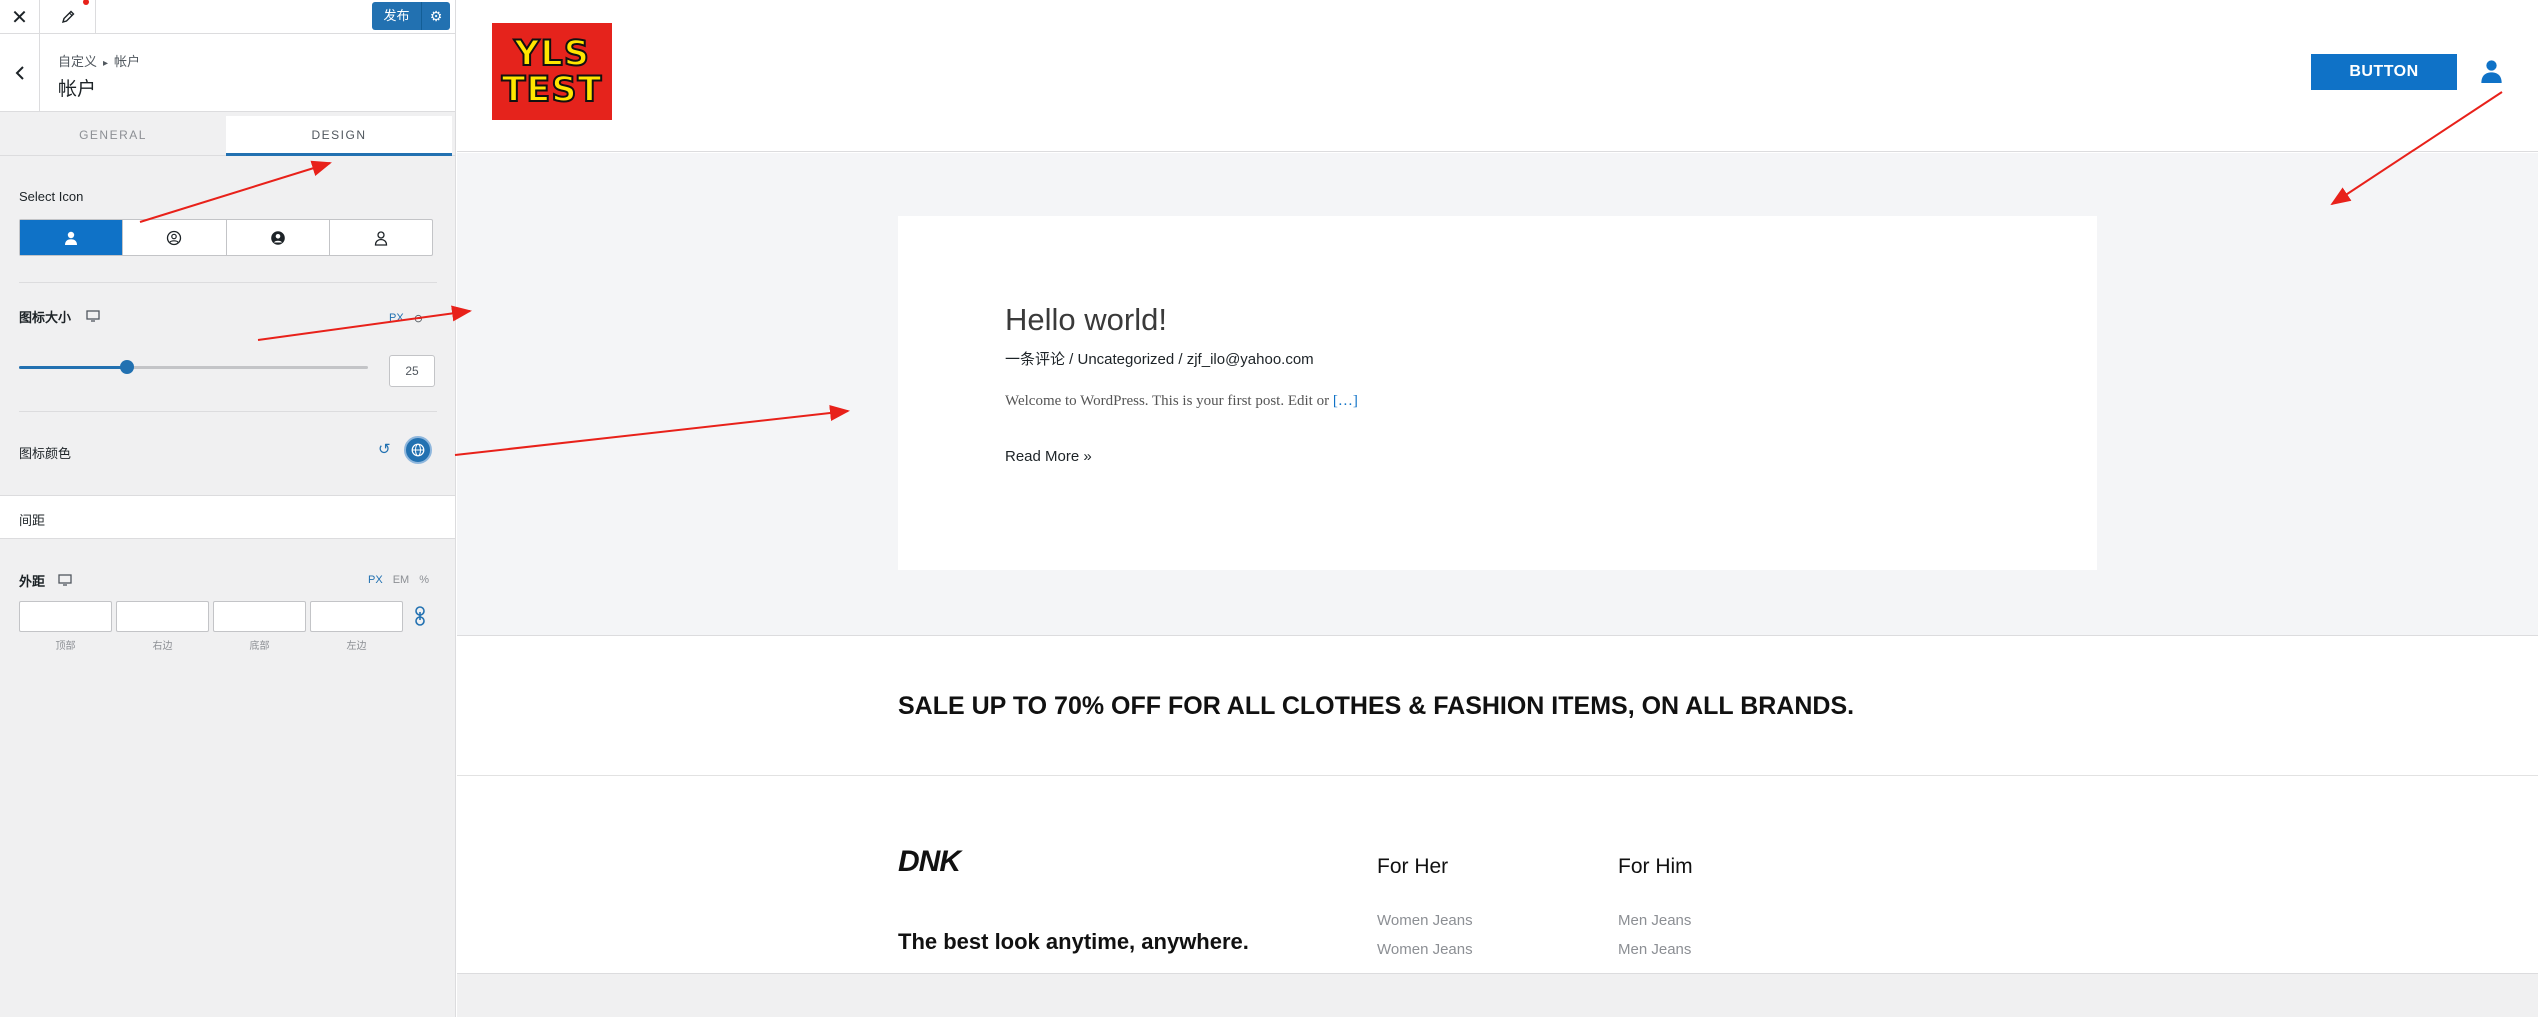  Describe the element at coordinates (424, 580) in the screenshot. I see `unit-percent: %` at that location.